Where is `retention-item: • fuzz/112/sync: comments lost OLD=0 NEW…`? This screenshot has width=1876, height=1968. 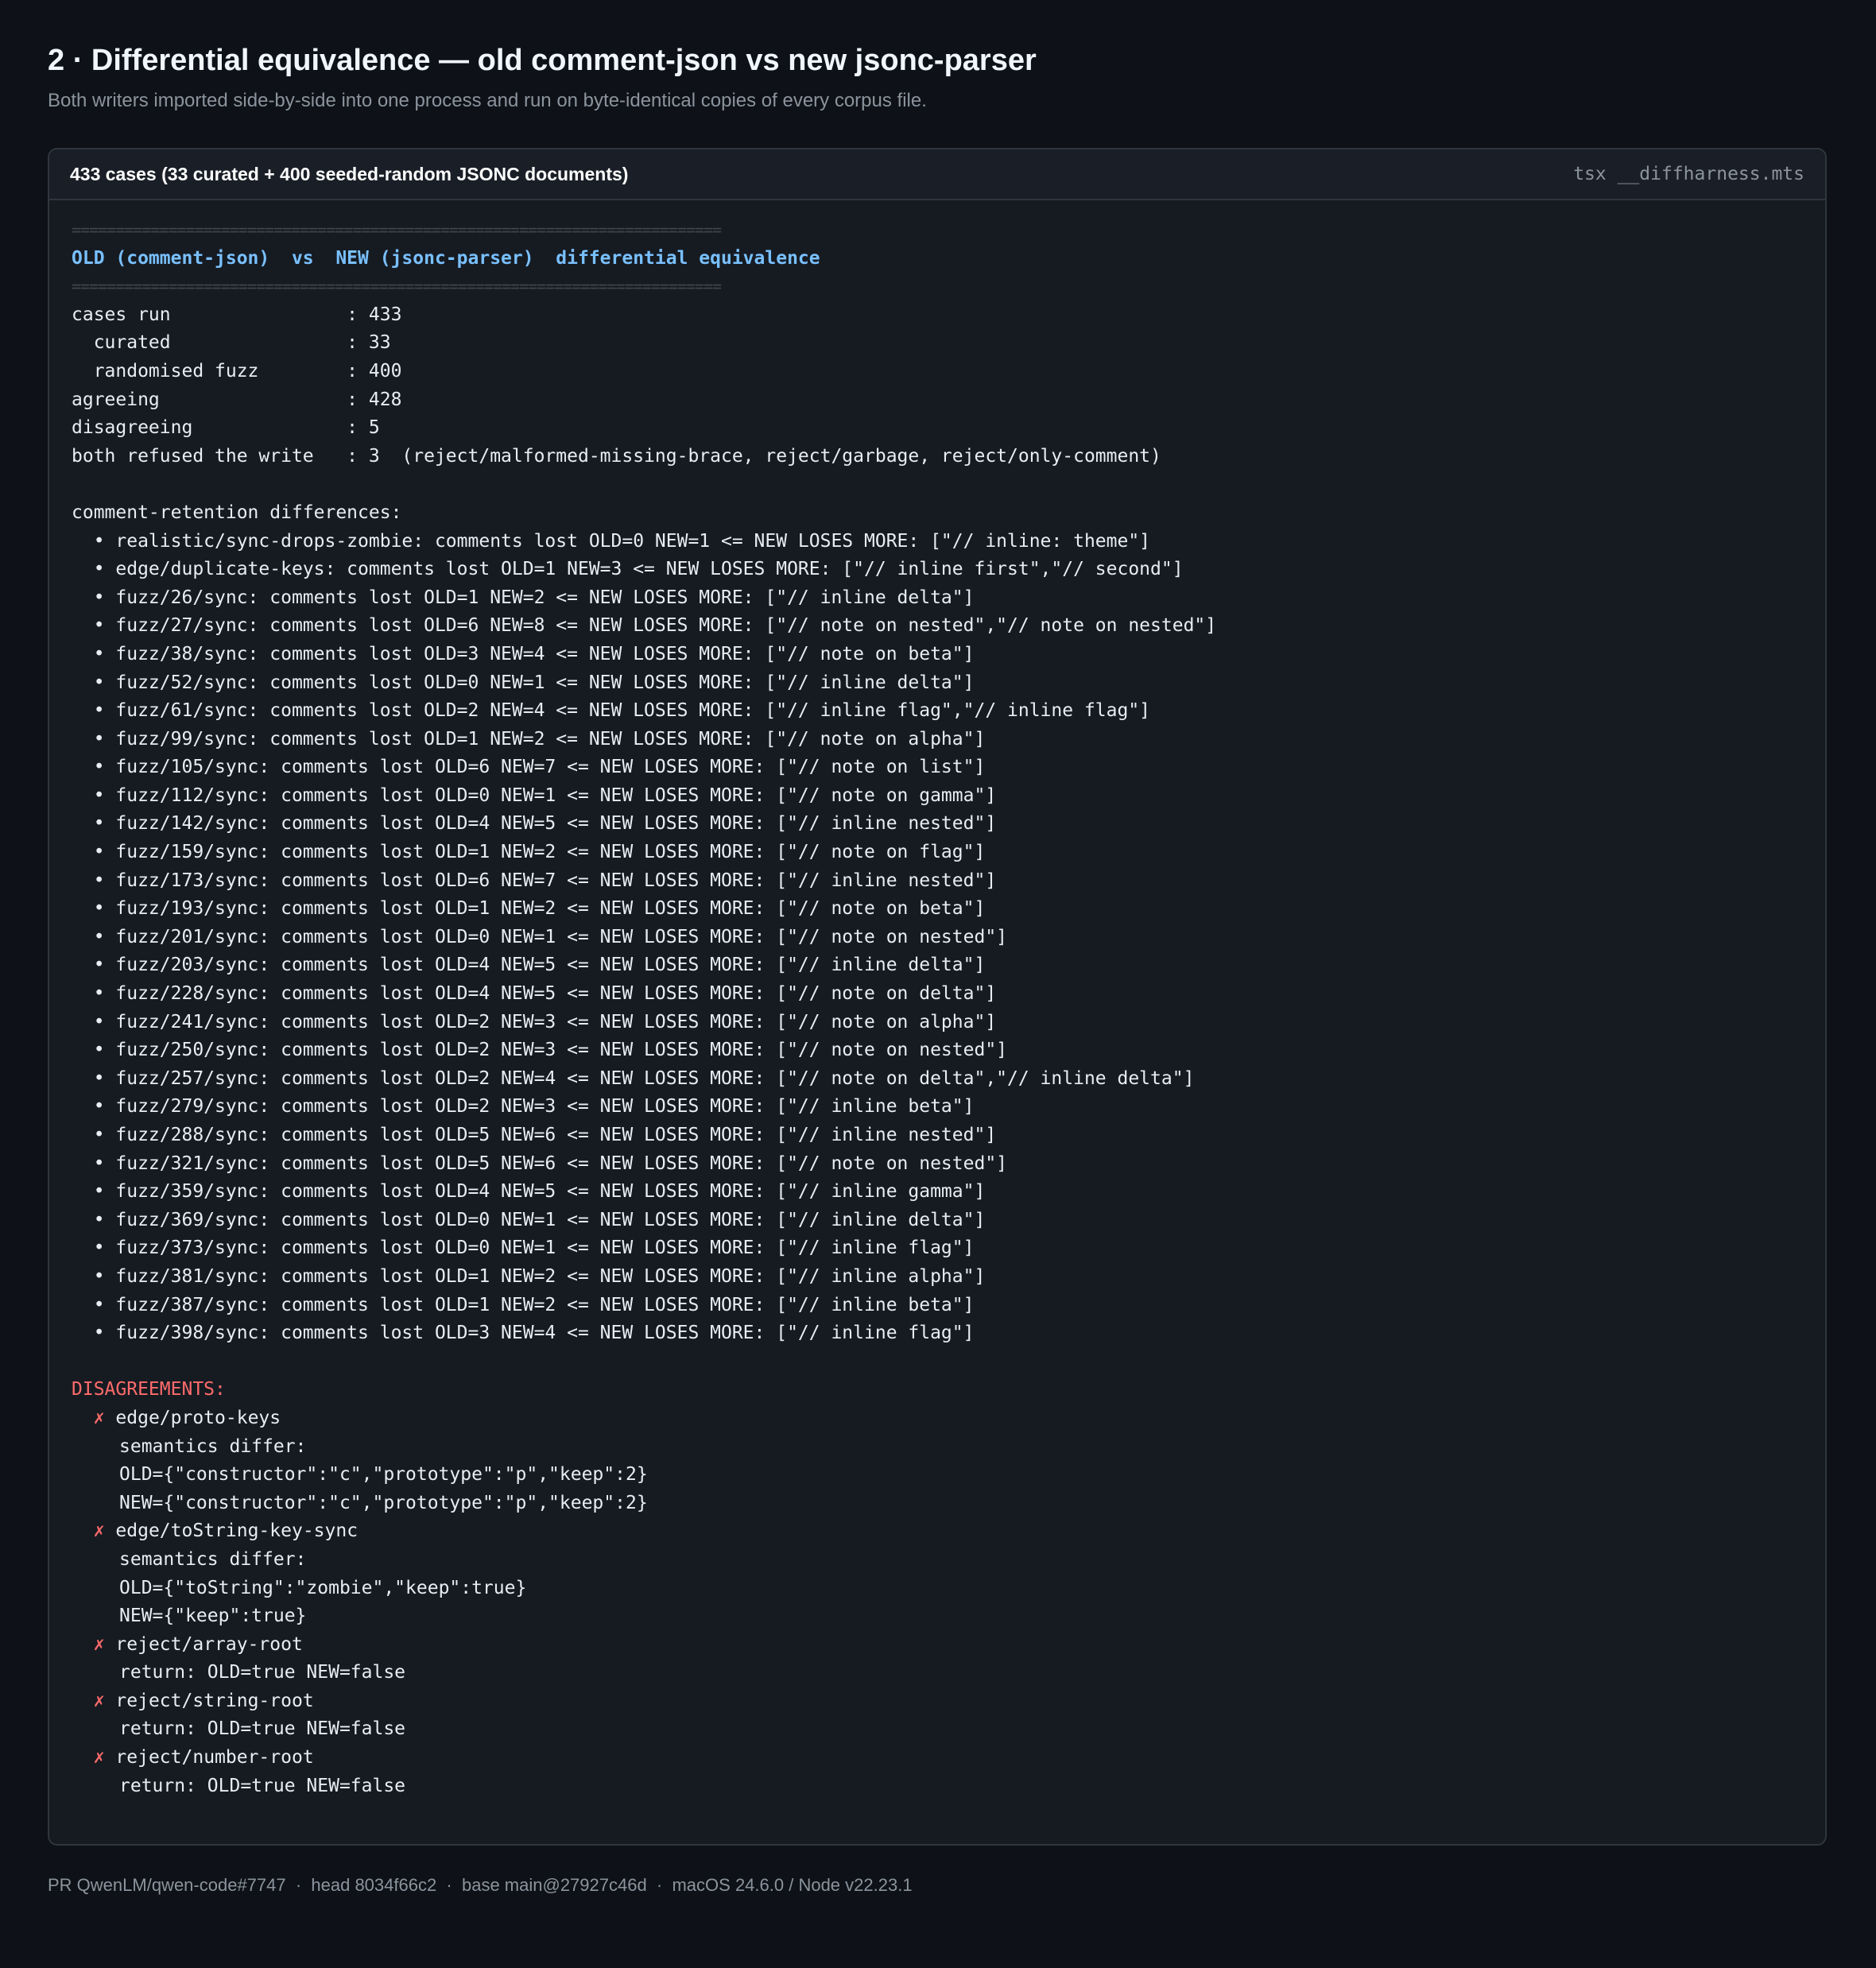
retention-item: • fuzz/112/sync: comments lost OLD=0 NEW… is located at coordinates (534, 795).